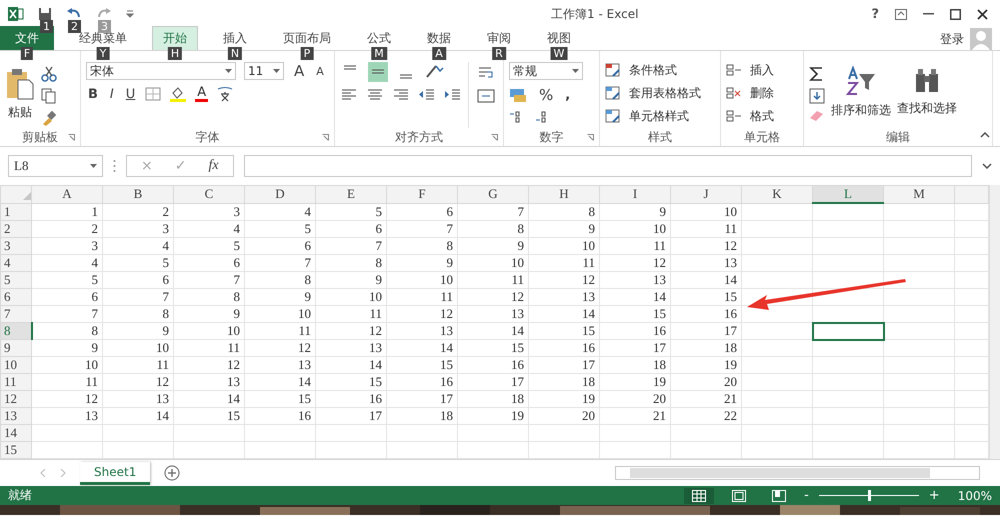 This screenshot has height=516, width=1000. What do you see at coordinates (653, 70) in the screenshot?
I see `styles-menu-item: 条件格式` at bounding box center [653, 70].